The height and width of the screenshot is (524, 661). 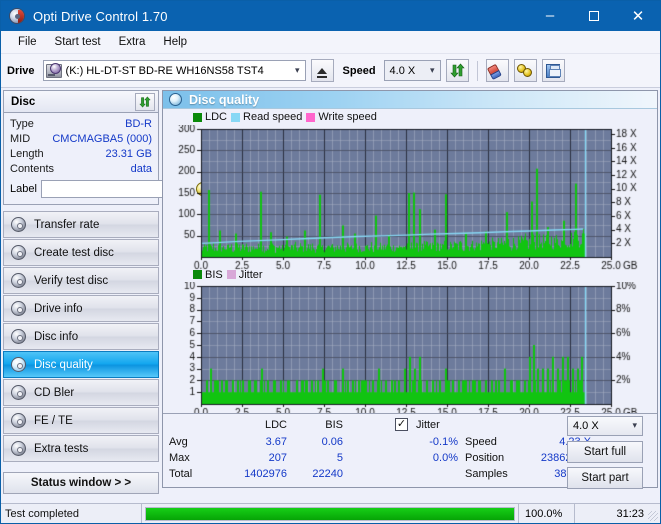 I want to click on disc-box-header: Disc, so click(x=81, y=102).